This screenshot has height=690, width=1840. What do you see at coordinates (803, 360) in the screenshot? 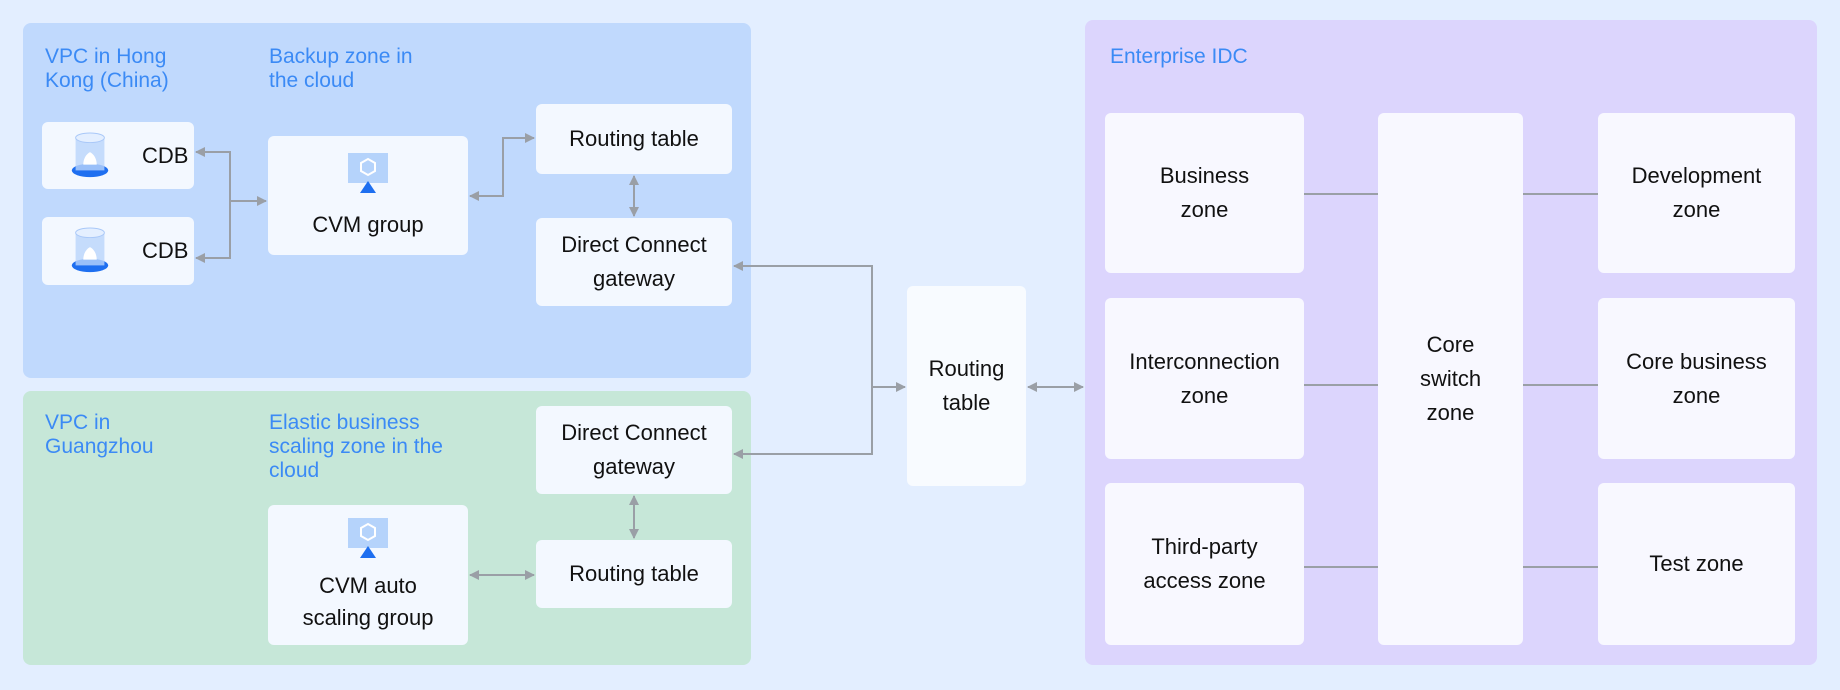
I see `connector-hk-dc-center` at bounding box center [803, 360].